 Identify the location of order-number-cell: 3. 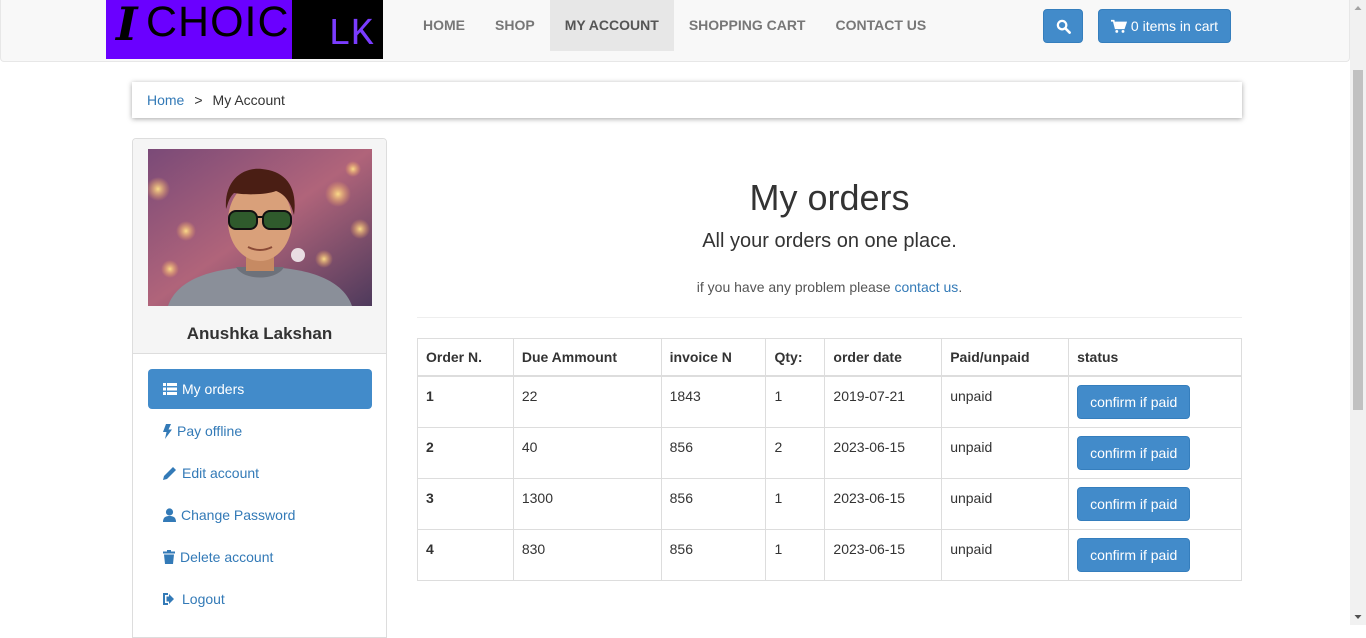
(465, 503).